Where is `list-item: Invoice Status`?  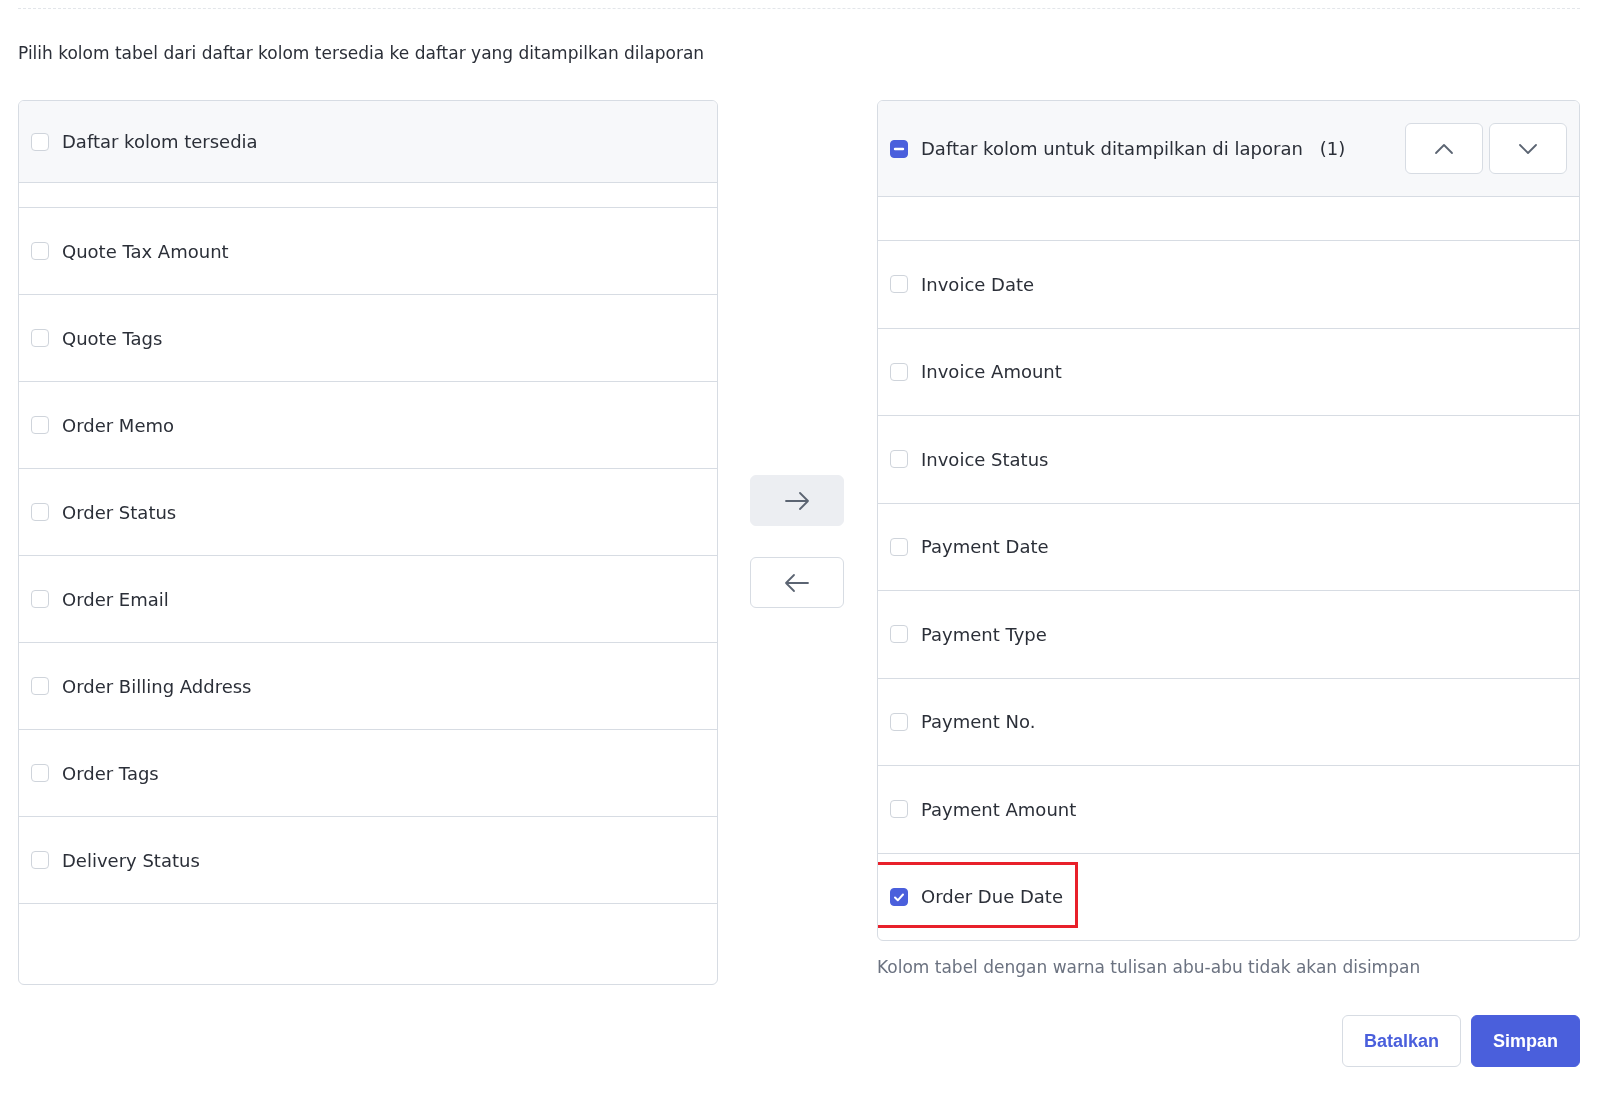 list-item: Invoice Status is located at coordinates (1228, 460).